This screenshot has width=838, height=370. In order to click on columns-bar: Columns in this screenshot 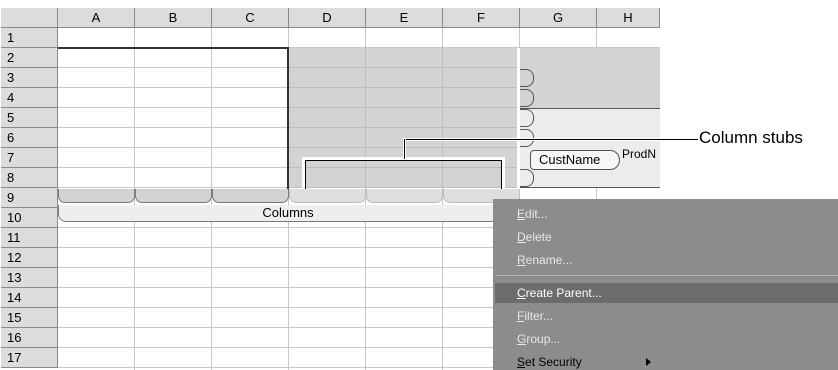, I will do `click(288, 213)`.